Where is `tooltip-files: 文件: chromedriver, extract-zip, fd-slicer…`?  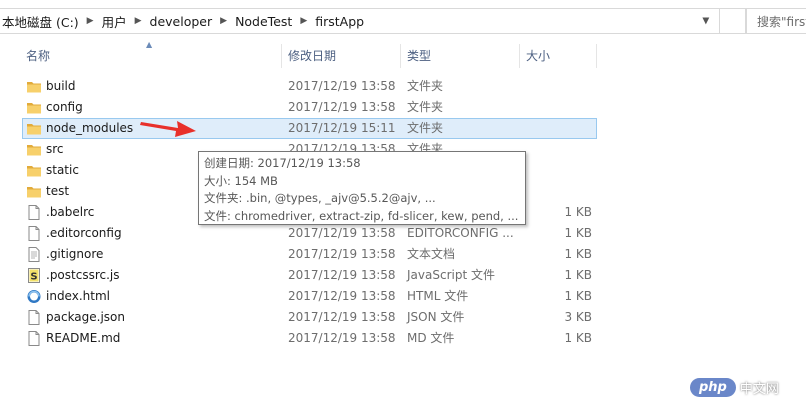 tooltip-files: 文件: chromedriver, extract-zip, fd-slicer… is located at coordinates (361, 215).